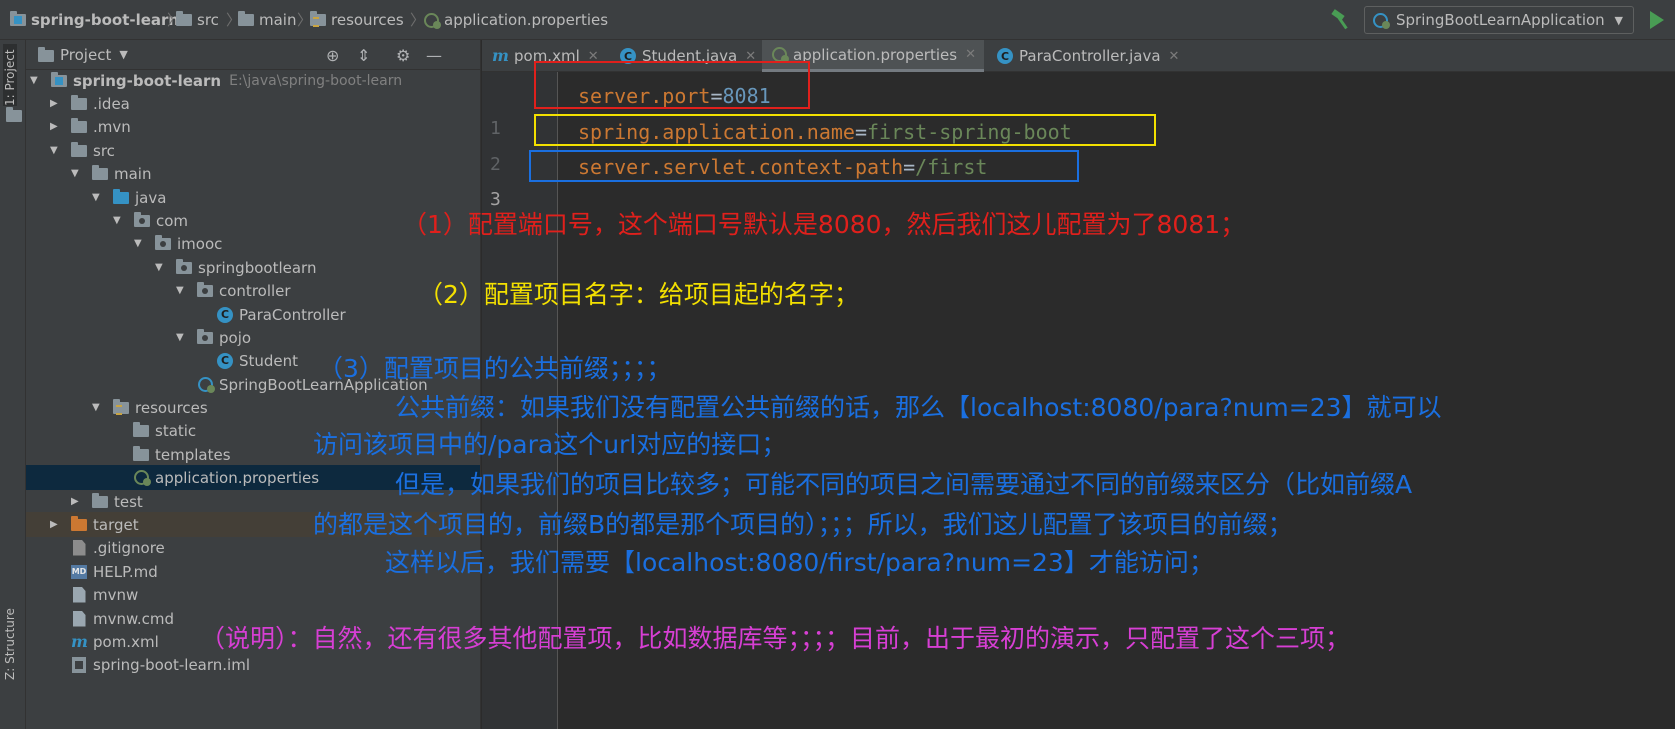 The height and width of the screenshot is (729, 1675). I want to click on tree-item-imooc: ▼ imooc, so click(178, 243).